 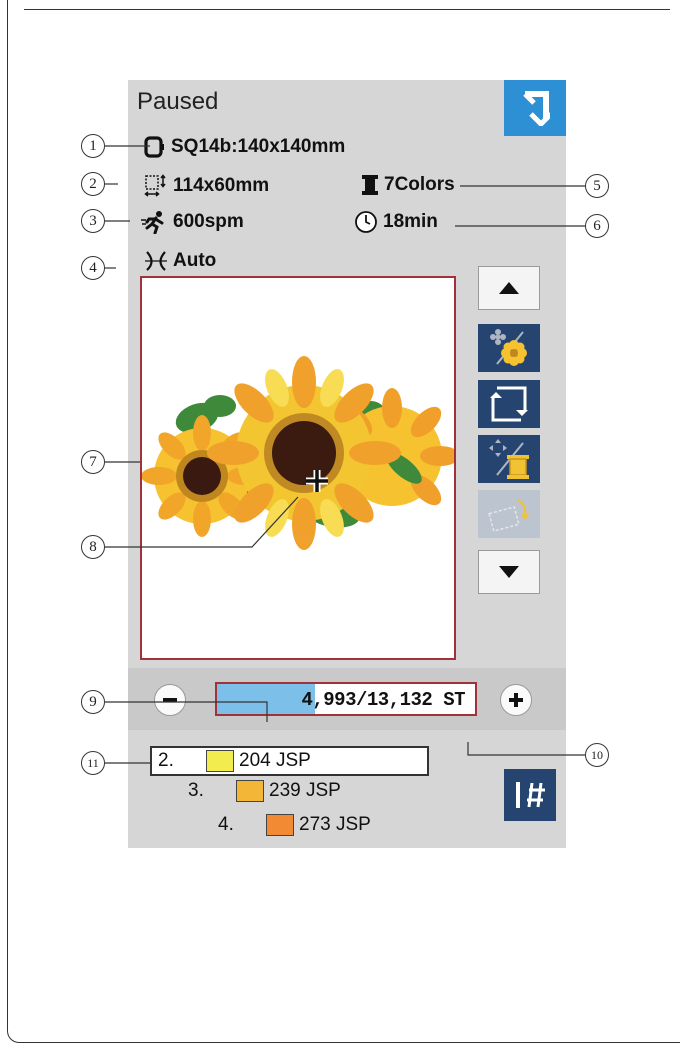 I want to click on hoop-label: SQ14b:140x140mm, so click(x=258, y=146).